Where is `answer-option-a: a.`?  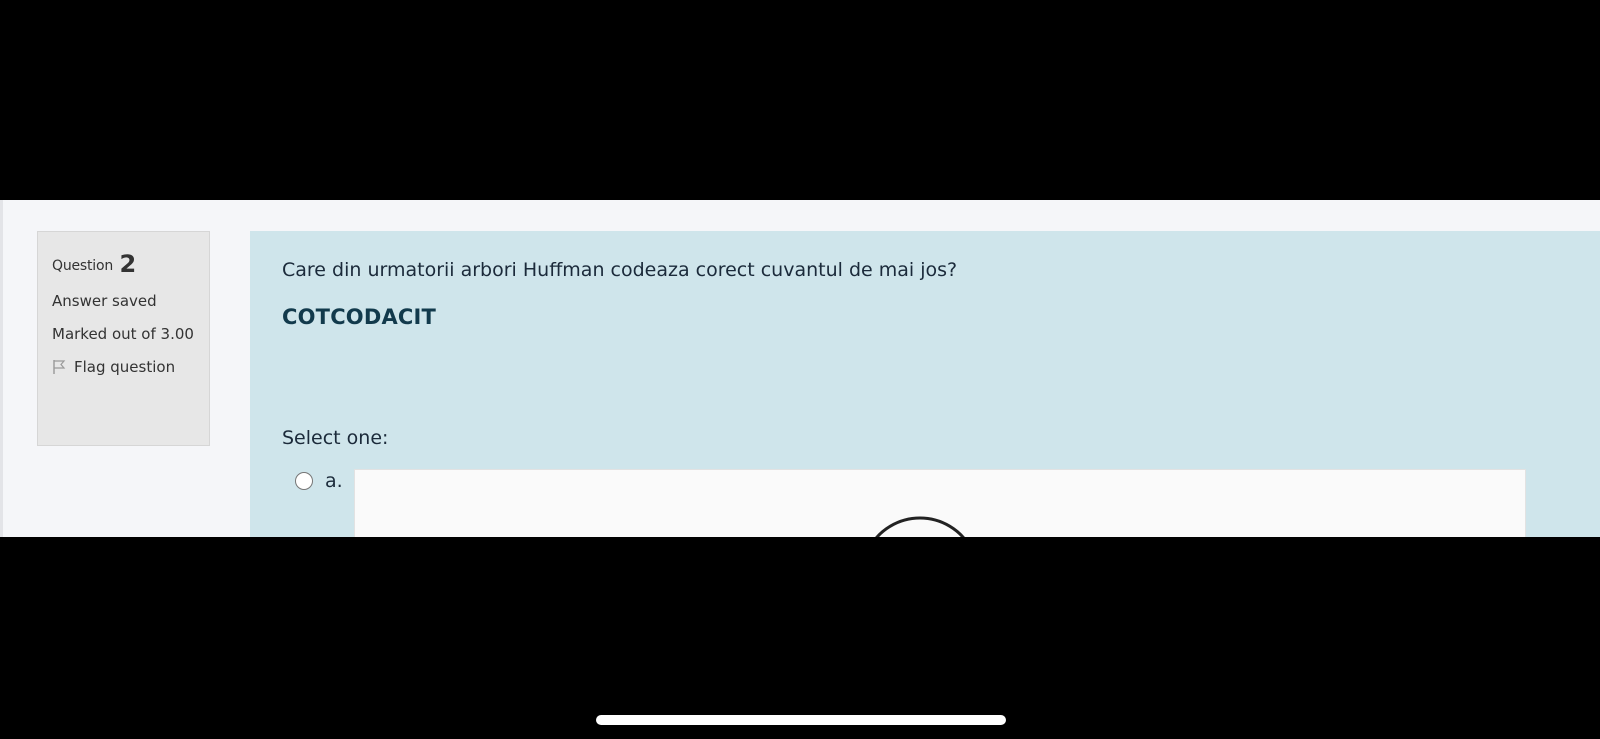 answer-option-a: a. is located at coordinates (319, 481).